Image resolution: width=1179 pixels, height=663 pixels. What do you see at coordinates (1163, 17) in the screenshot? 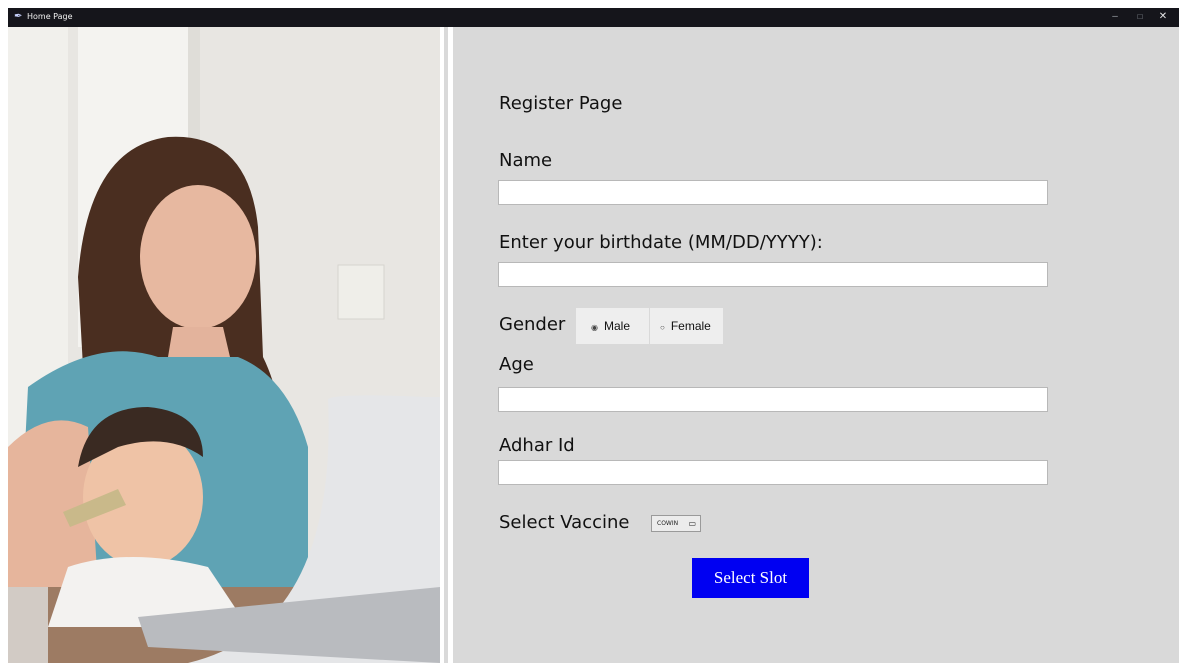
I see `close-button: ✕` at bounding box center [1163, 17].